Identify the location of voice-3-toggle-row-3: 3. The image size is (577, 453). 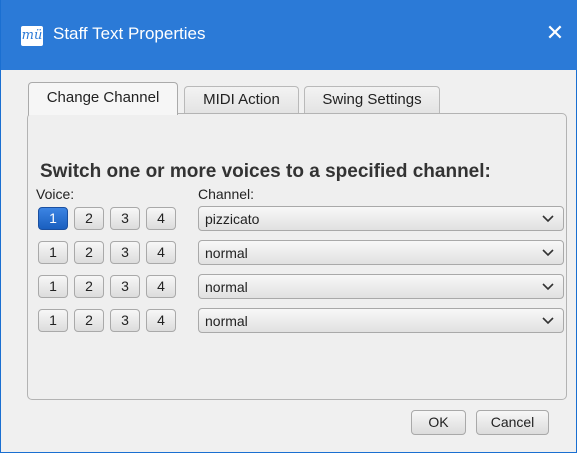
(125, 286).